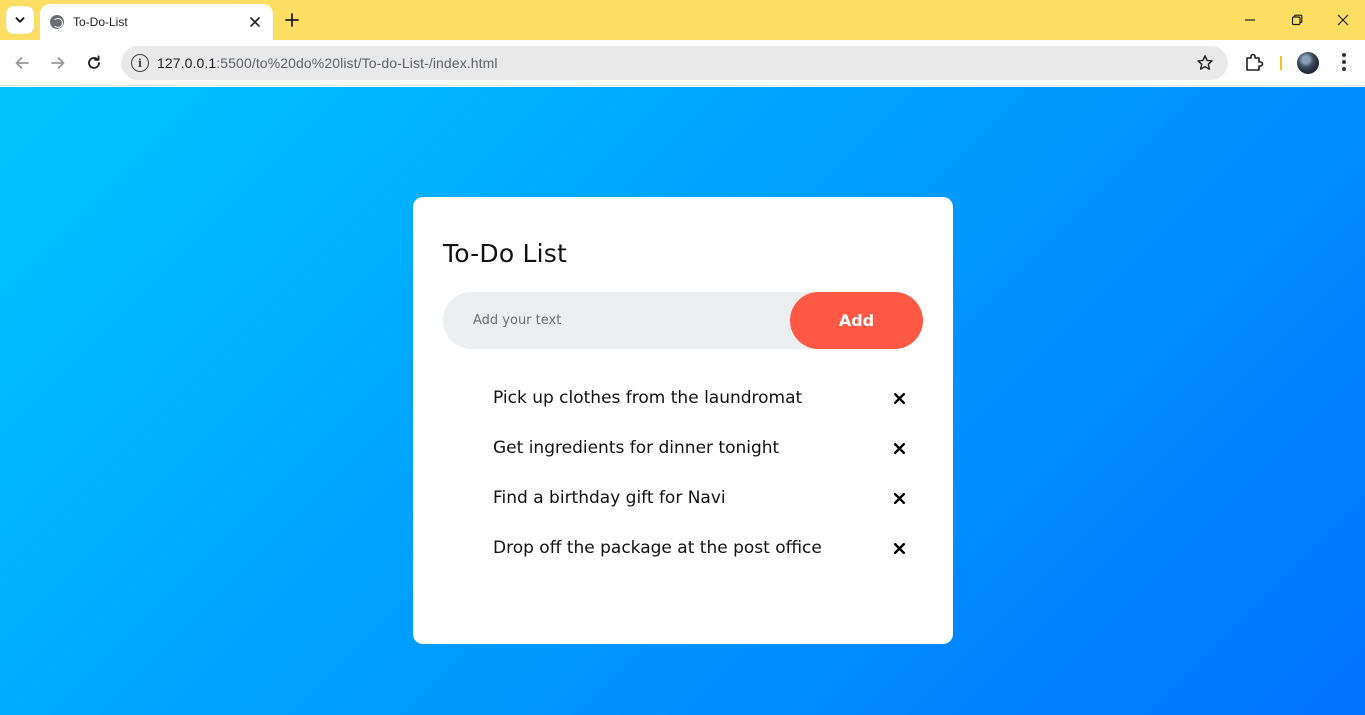  I want to click on back-button, so click(22, 63).